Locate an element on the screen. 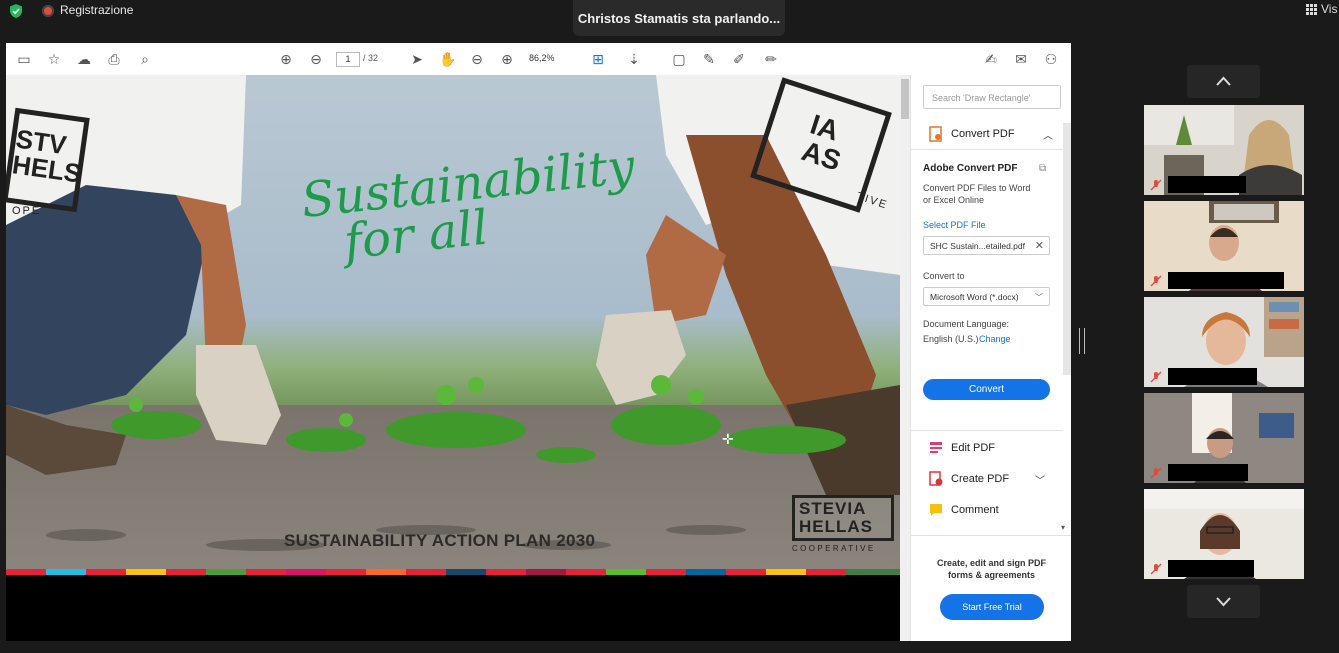  expand-chevron-icon: ﹀ is located at coordinates (1040, 479).